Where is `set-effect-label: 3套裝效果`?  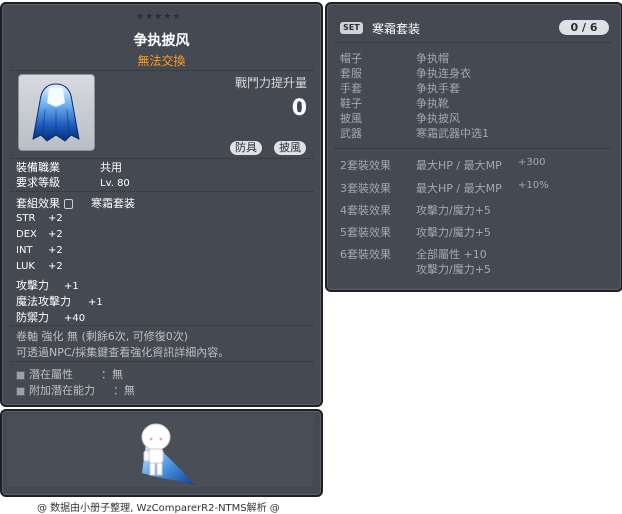
set-effect-label: 3套裝效果 is located at coordinates (365, 188).